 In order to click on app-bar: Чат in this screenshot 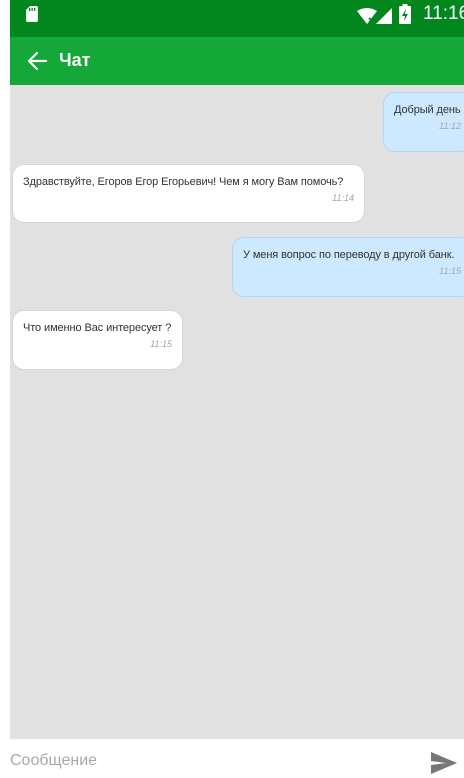, I will do `click(237, 61)`.